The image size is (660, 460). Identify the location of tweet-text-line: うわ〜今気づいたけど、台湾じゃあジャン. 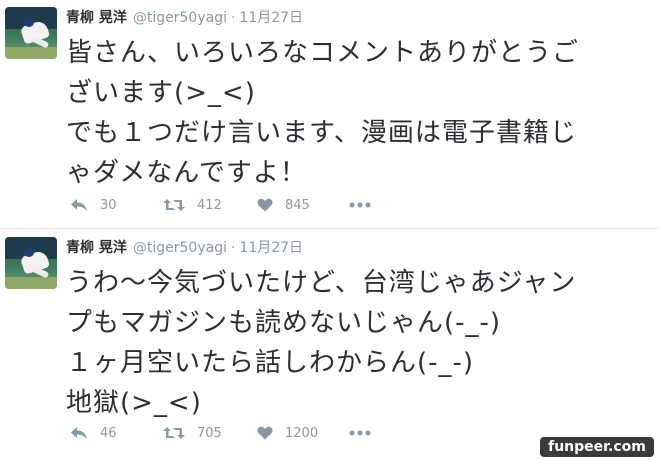
(321, 283).